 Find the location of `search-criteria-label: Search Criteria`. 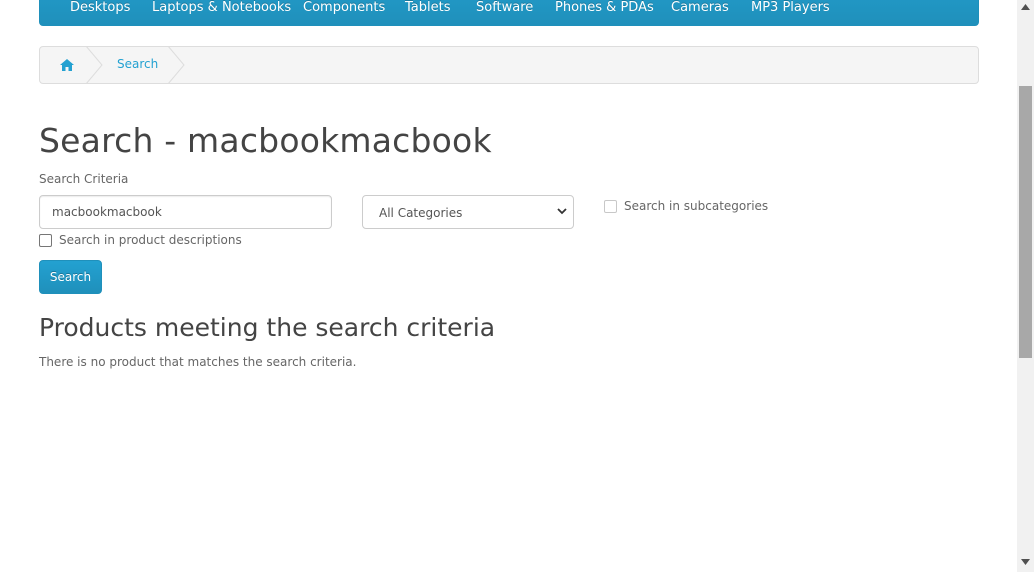

search-criteria-label: Search Criteria is located at coordinates (84, 179).